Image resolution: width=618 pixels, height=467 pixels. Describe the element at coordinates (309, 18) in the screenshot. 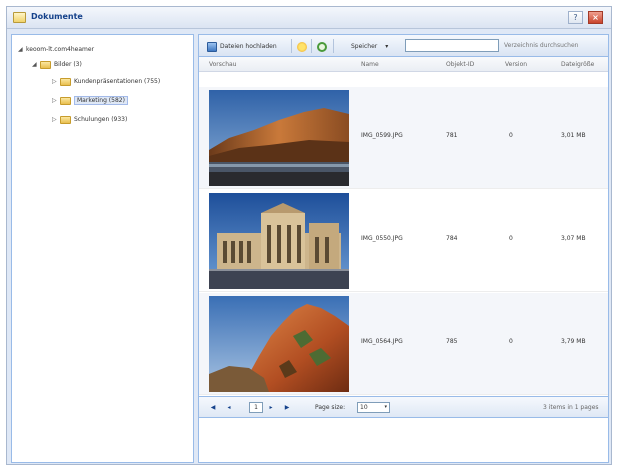

I see `title-bar: Dokumente ? ×` at that location.